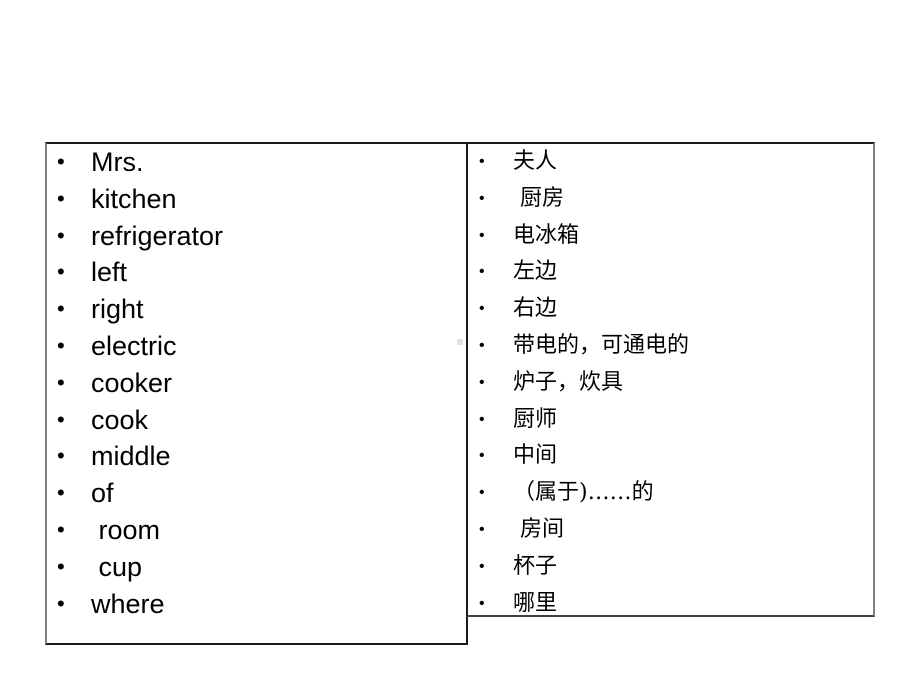 The width and height of the screenshot is (920, 690). I want to click on small-gray-marker, so click(460, 342).